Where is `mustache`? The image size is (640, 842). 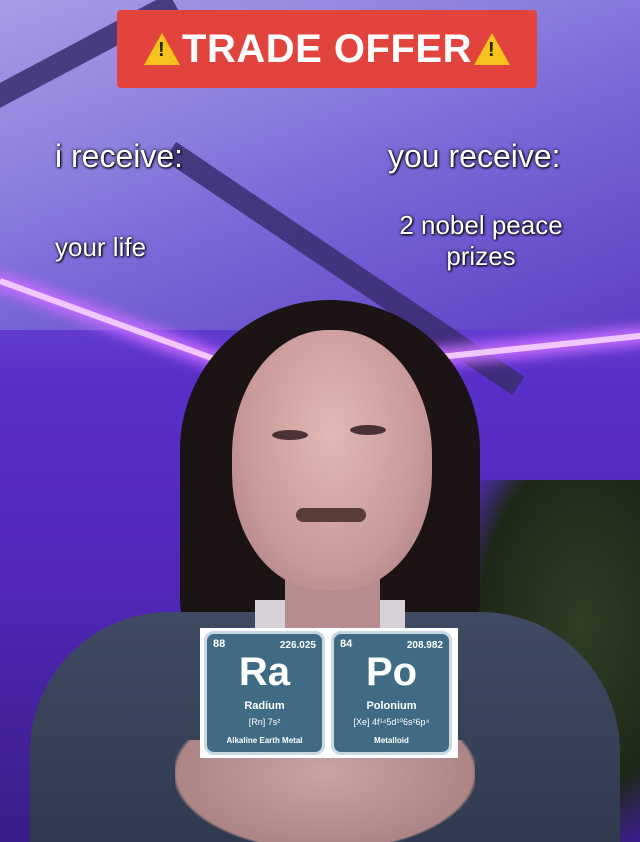
mustache is located at coordinates (331, 515).